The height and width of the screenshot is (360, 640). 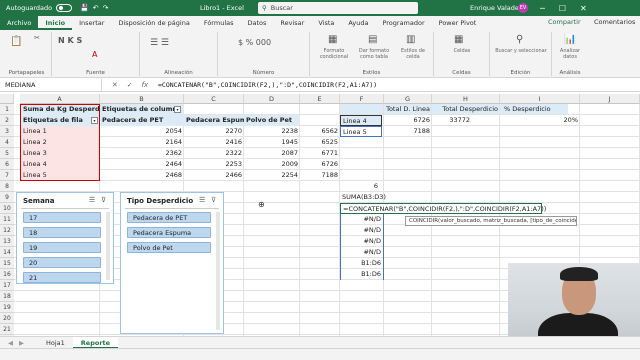 What do you see at coordinates (214, 131) in the screenshot?
I see `pivot-value: 2270` at bounding box center [214, 131].